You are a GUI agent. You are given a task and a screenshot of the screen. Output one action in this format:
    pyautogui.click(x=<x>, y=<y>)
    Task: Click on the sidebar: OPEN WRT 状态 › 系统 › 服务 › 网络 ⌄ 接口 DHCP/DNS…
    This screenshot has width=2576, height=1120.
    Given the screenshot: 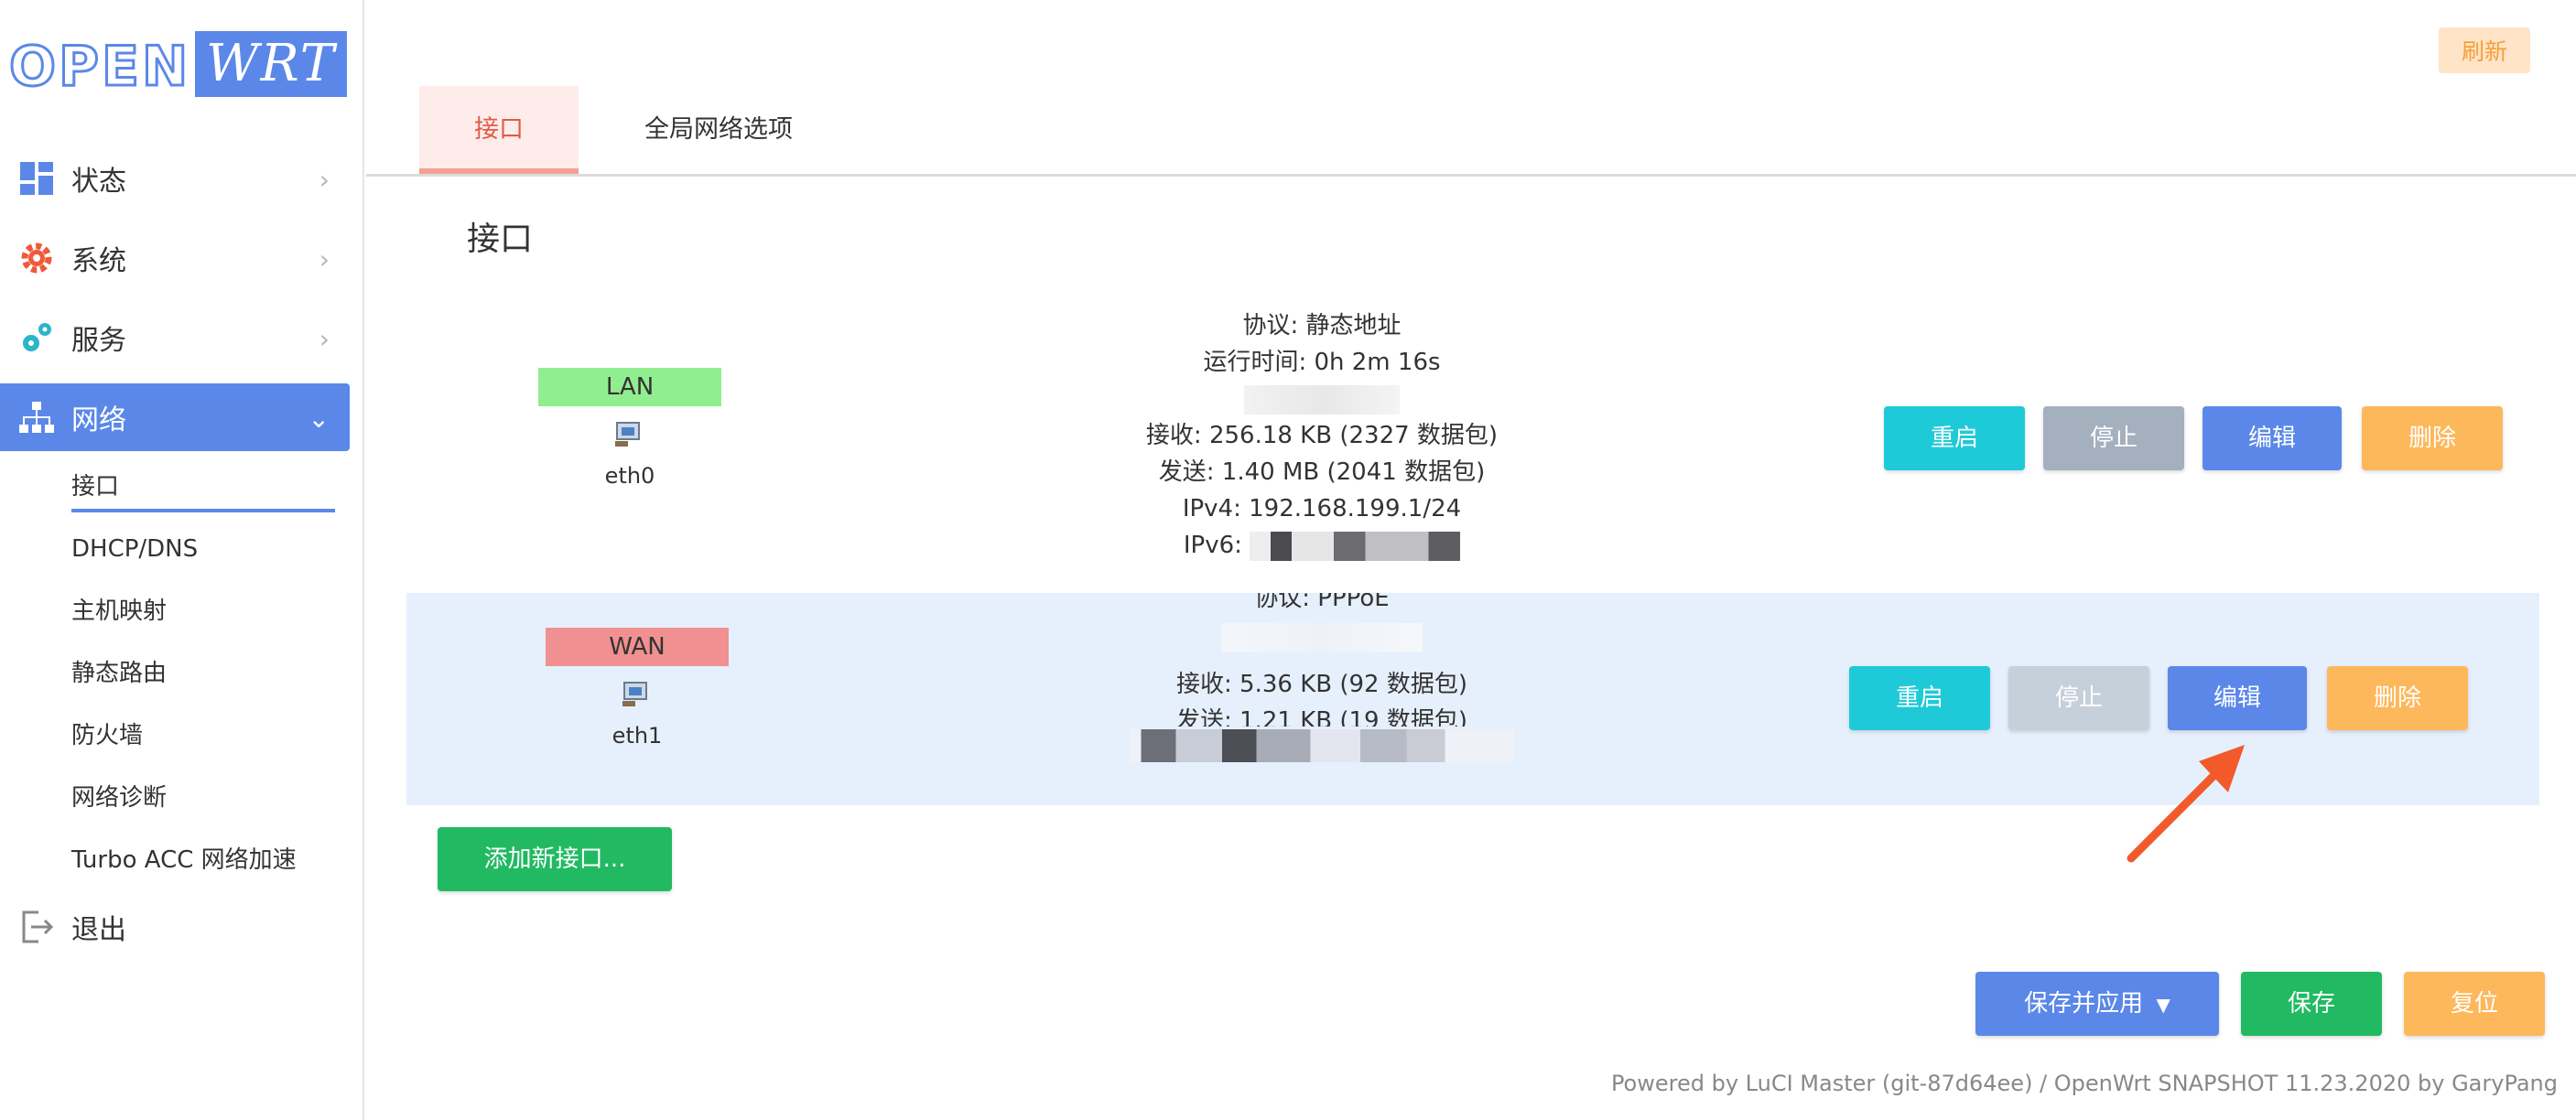 What is the action you would take?
    pyautogui.click(x=182, y=560)
    